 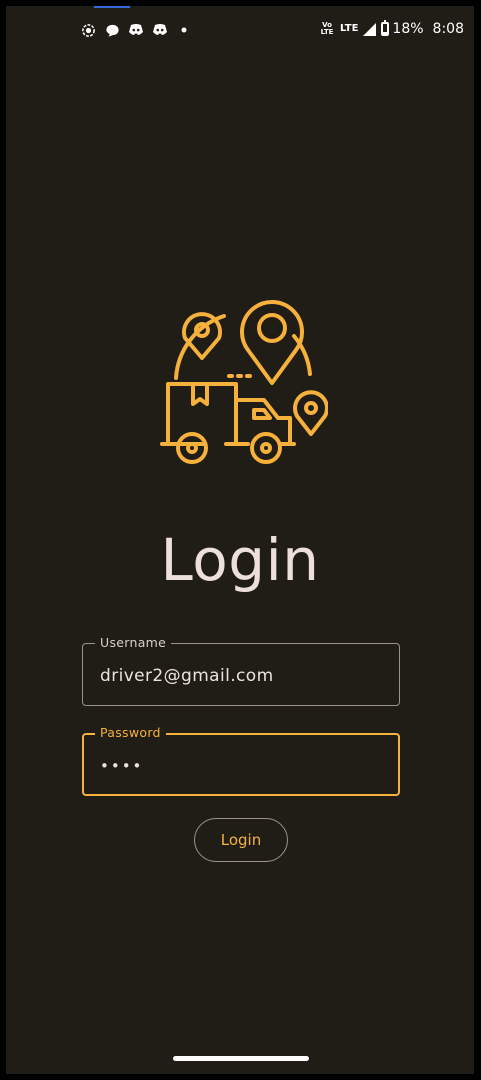 I want to click on delivery-truck-with-location-pins-icon, so click(x=244, y=382).